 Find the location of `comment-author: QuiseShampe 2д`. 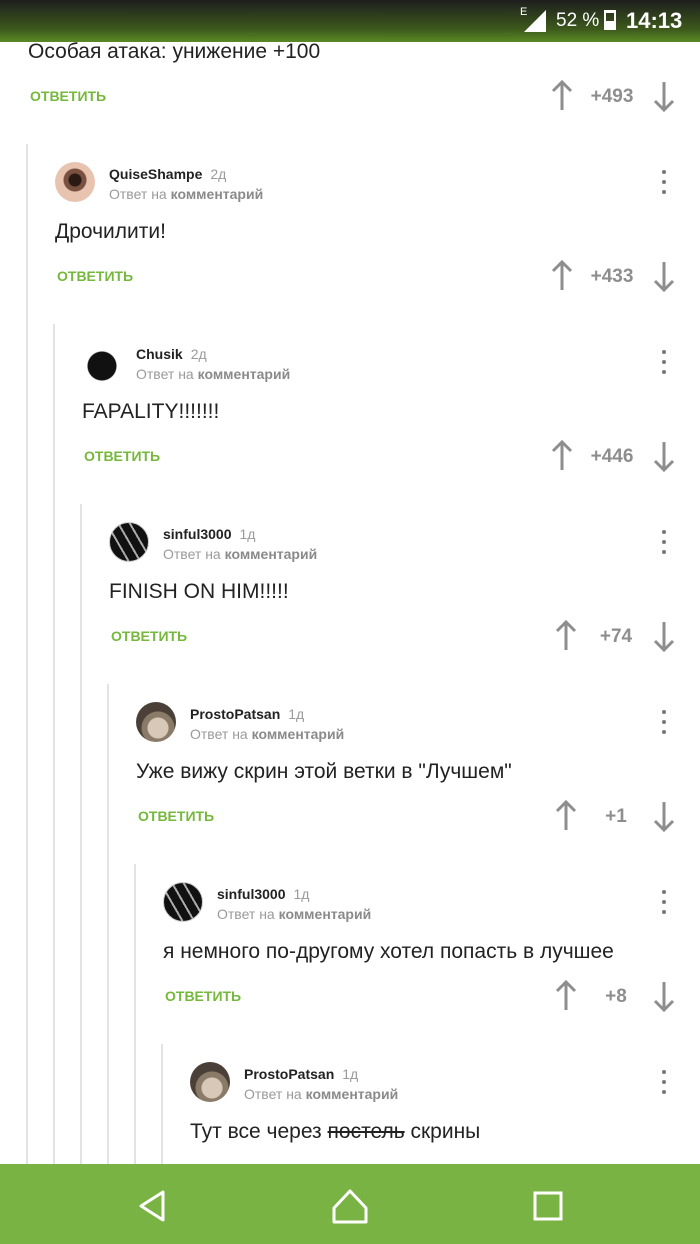

comment-author: QuiseShampe 2д is located at coordinates (167, 174).